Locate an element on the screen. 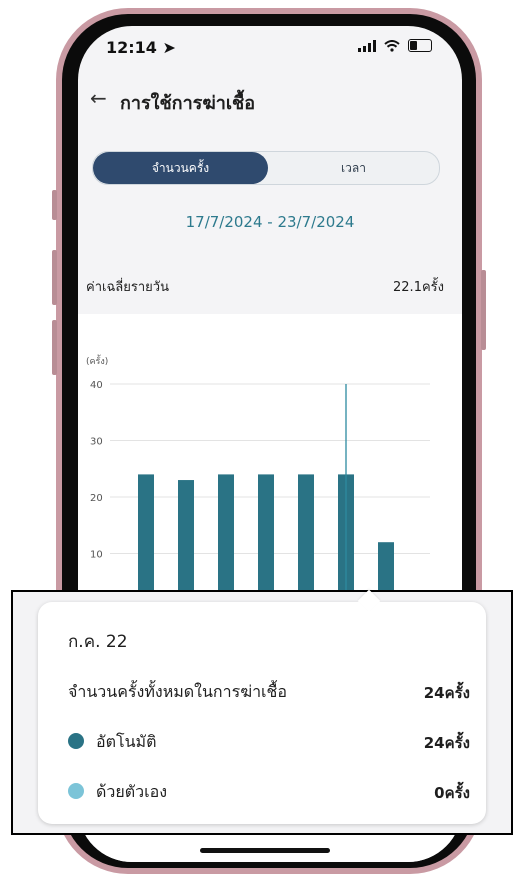 Image resolution: width=513 pixels, height=875 pixels. signal-icon is located at coordinates (367, 45).